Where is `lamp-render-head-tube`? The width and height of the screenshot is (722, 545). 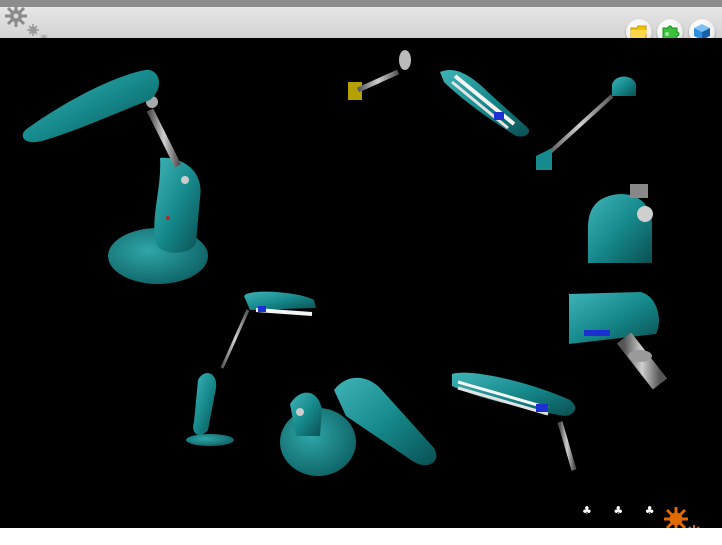
lamp-render-head-tube is located at coordinates (485, 96).